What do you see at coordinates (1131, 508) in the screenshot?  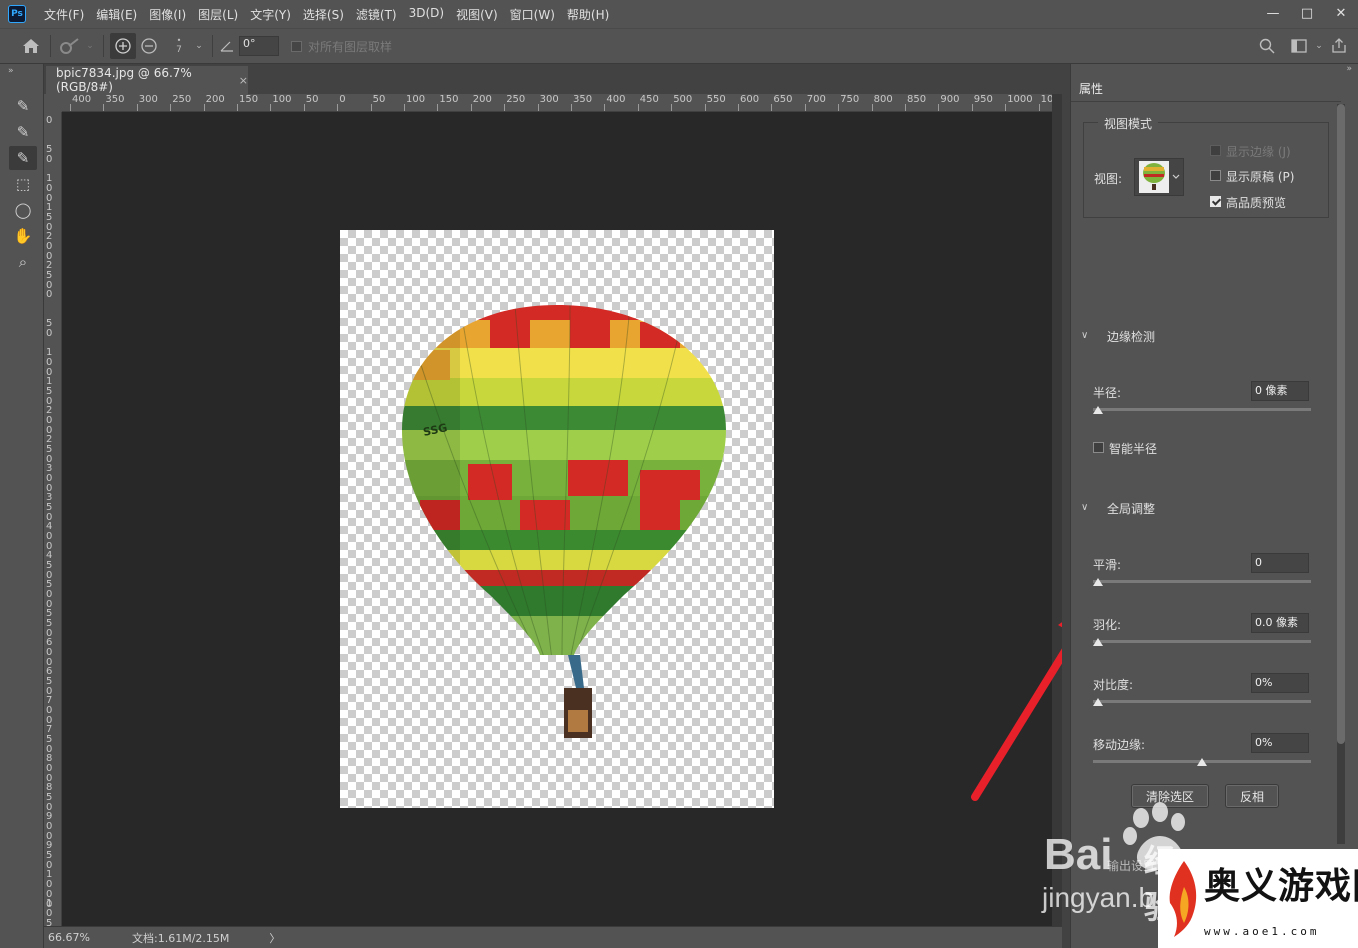 I see `global-refinements-title: 全局调整` at bounding box center [1131, 508].